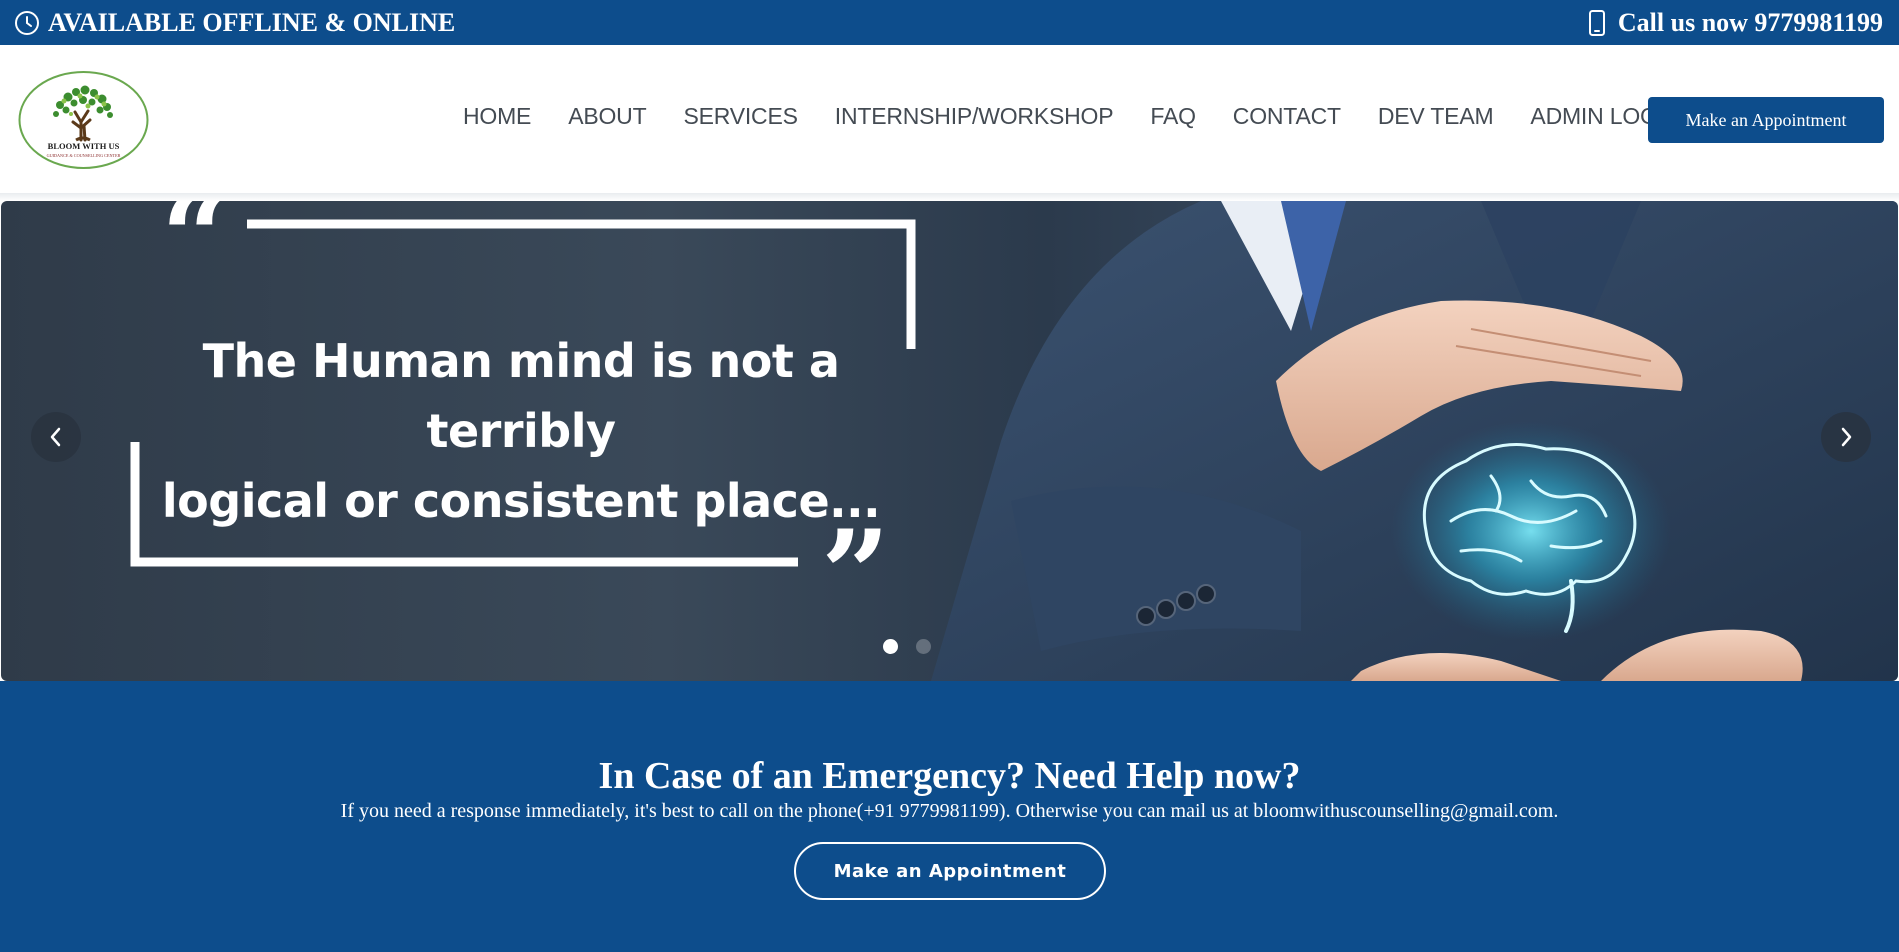 The height and width of the screenshot is (952, 1899). I want to click on availability-info: AVAILABLE OFFLINE & ONLINE, so click(234, 23).